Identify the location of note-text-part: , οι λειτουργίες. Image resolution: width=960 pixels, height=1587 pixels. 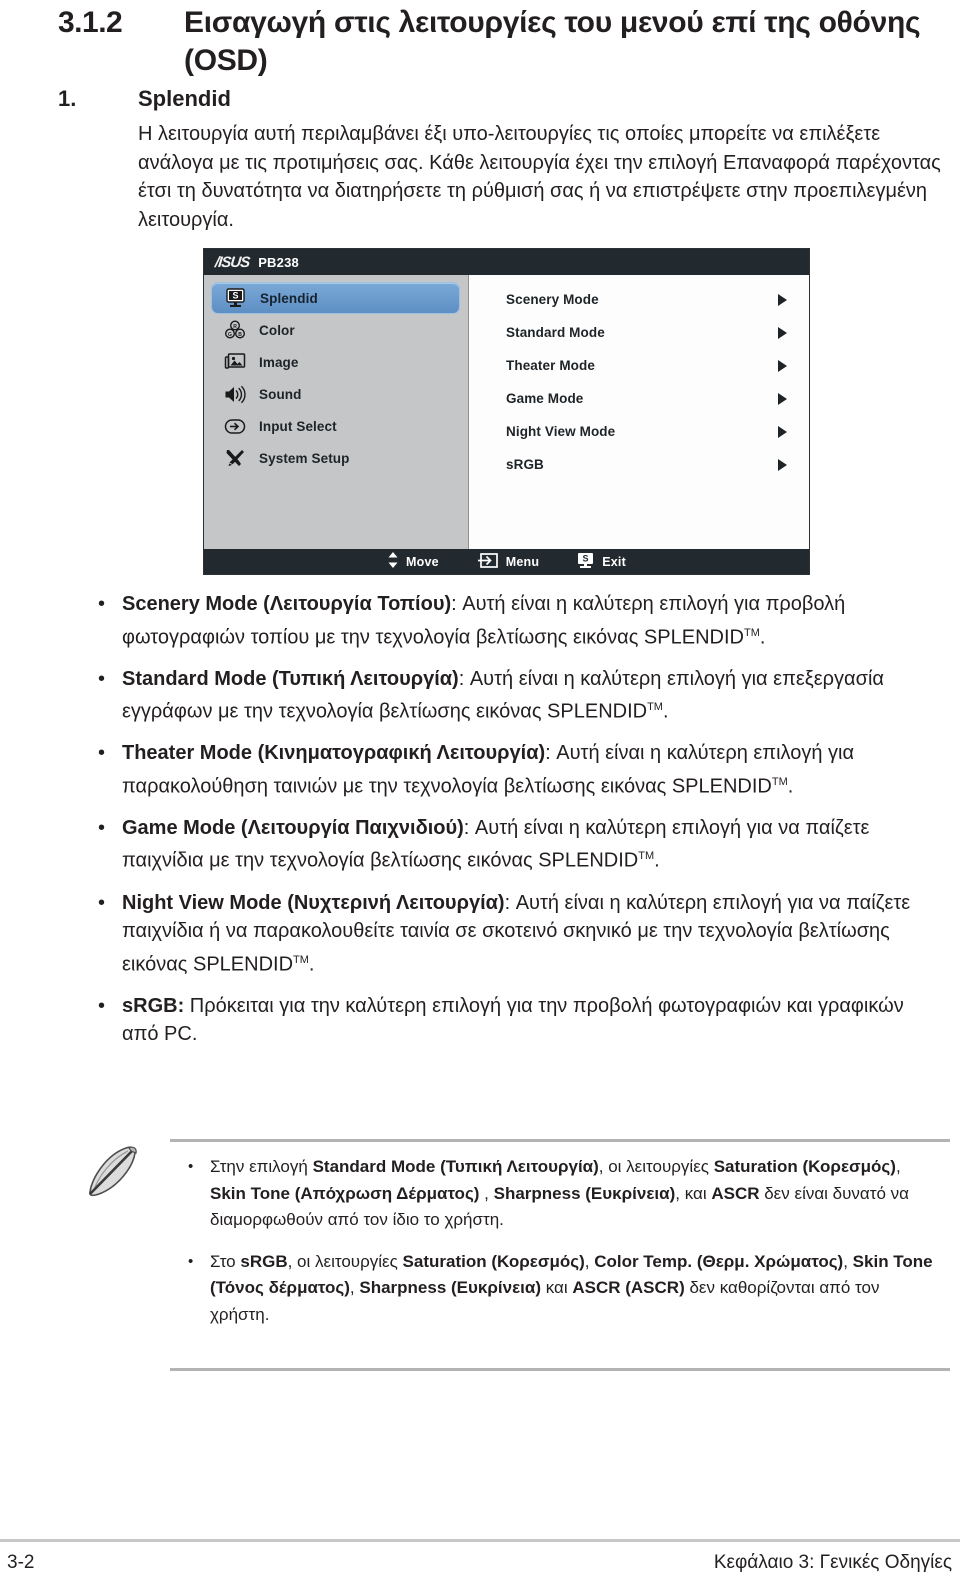
(656, 1166).